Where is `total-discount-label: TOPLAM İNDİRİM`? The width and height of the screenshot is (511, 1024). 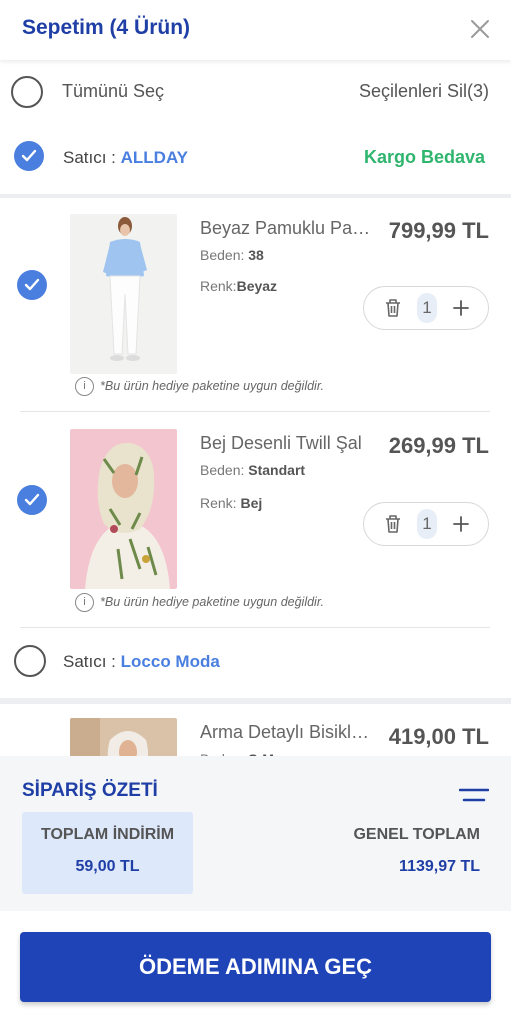 total-discount-label: TOPLAM İNDİRİM is located at coordinates (107, 834).